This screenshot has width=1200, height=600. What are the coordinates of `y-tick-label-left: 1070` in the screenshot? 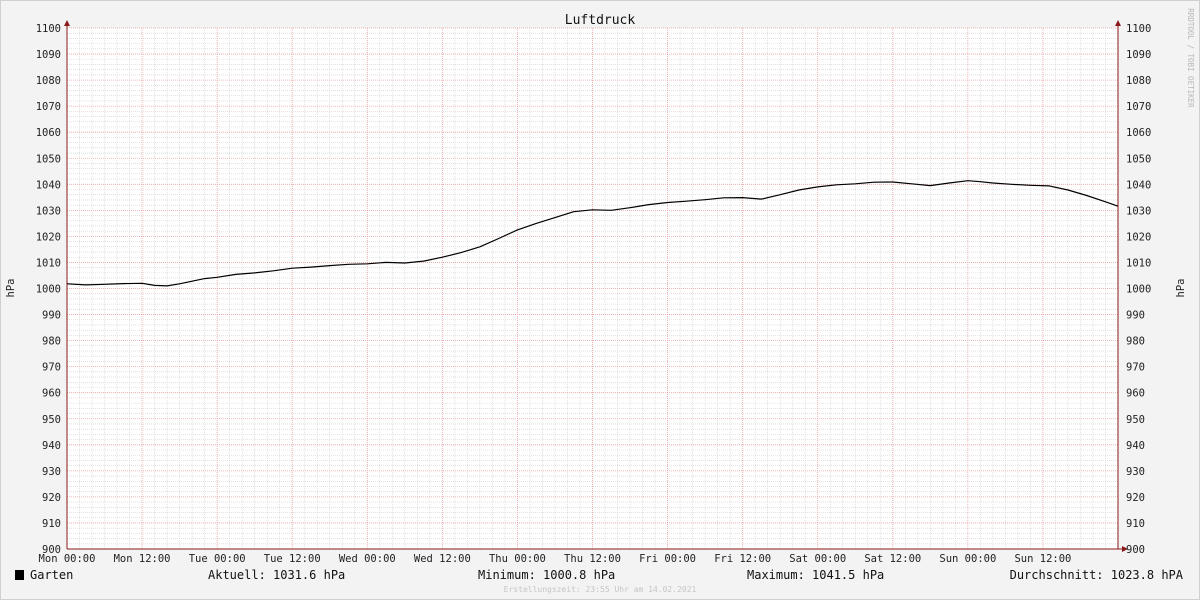 It's located at (48, 107).